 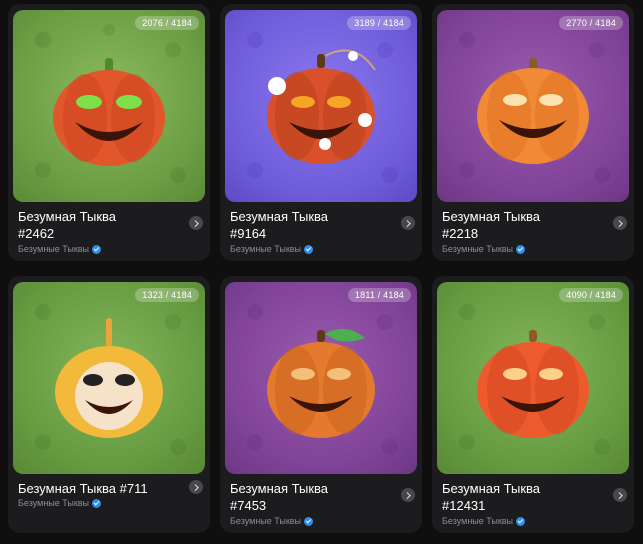 I want to click on gift-title: Безумная Тыква #12431, so click(x=491, y=497).